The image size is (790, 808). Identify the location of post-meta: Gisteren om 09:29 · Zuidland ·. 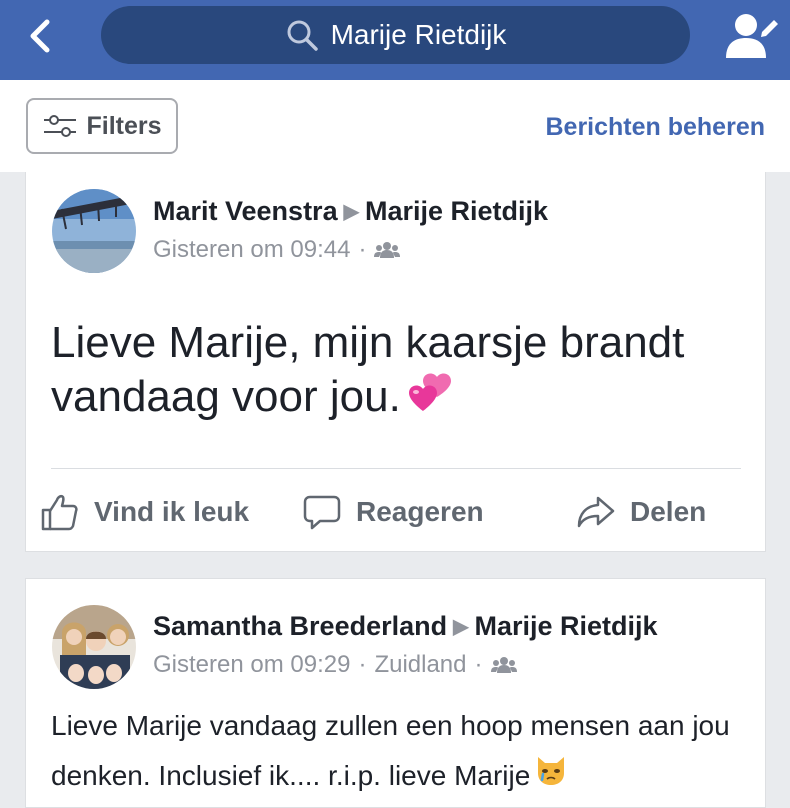
(335, 665).